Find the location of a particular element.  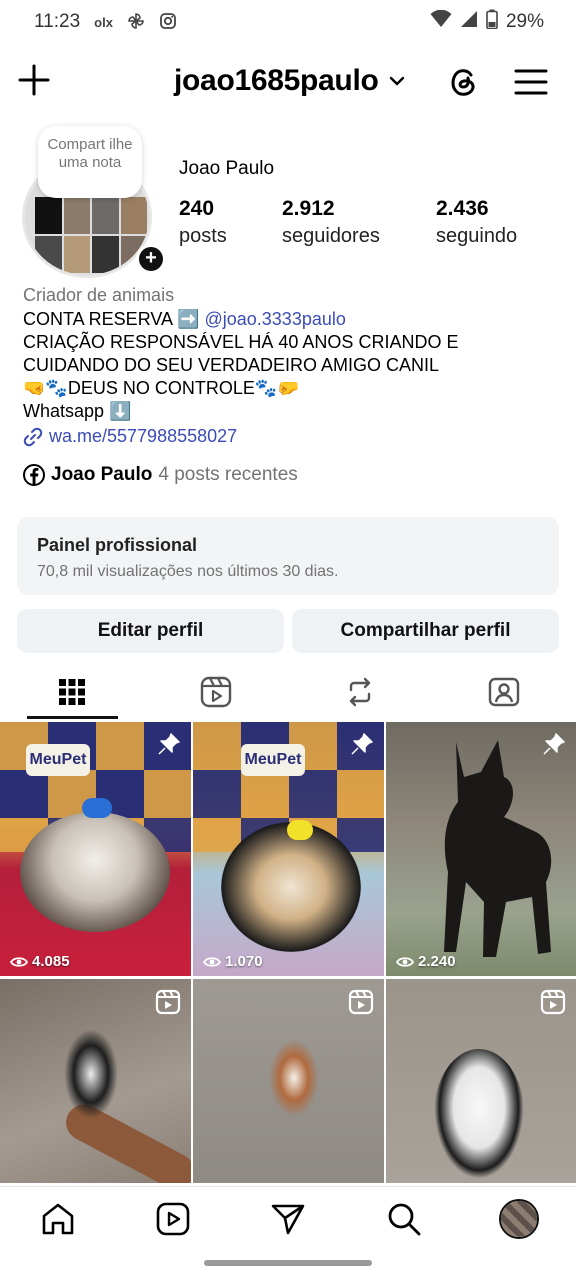

profile-header: joao1685paulo is located at coordinates (288, 83).